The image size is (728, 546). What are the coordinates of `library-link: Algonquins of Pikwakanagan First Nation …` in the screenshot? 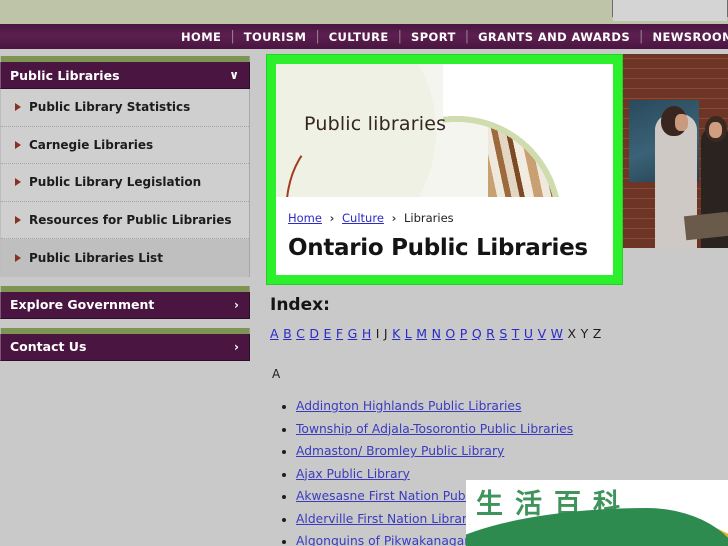 It's located at (444, 540).